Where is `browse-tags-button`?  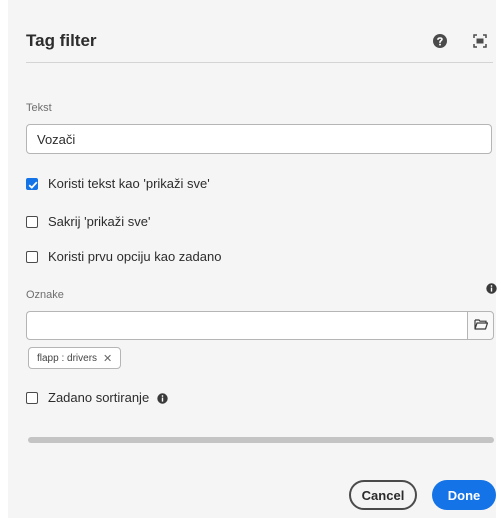
browse-tags-button is located at coordinates (480, 325).